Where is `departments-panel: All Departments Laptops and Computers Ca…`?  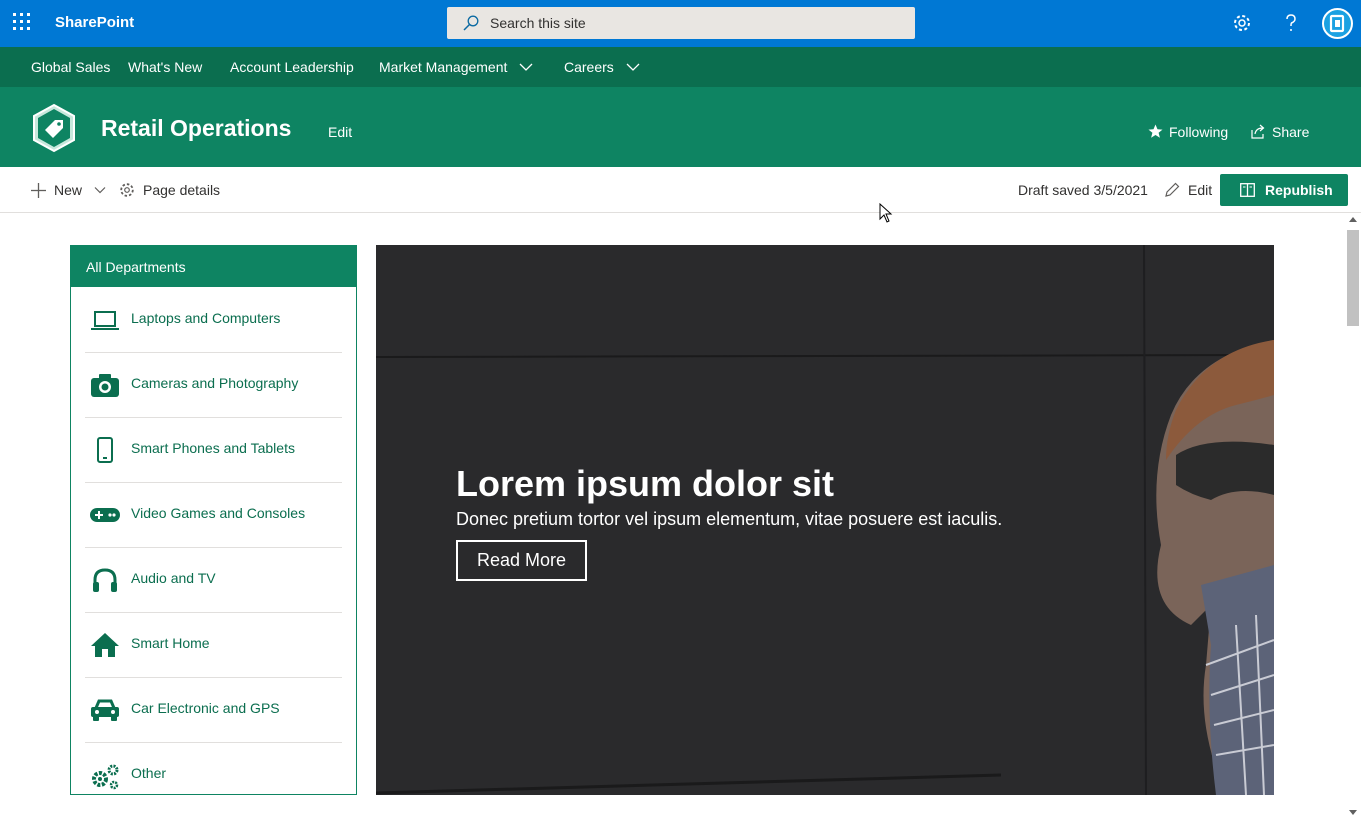 departments-panel: All Departments Laptops and Computers Ca… is located at coordinates (213, 520).